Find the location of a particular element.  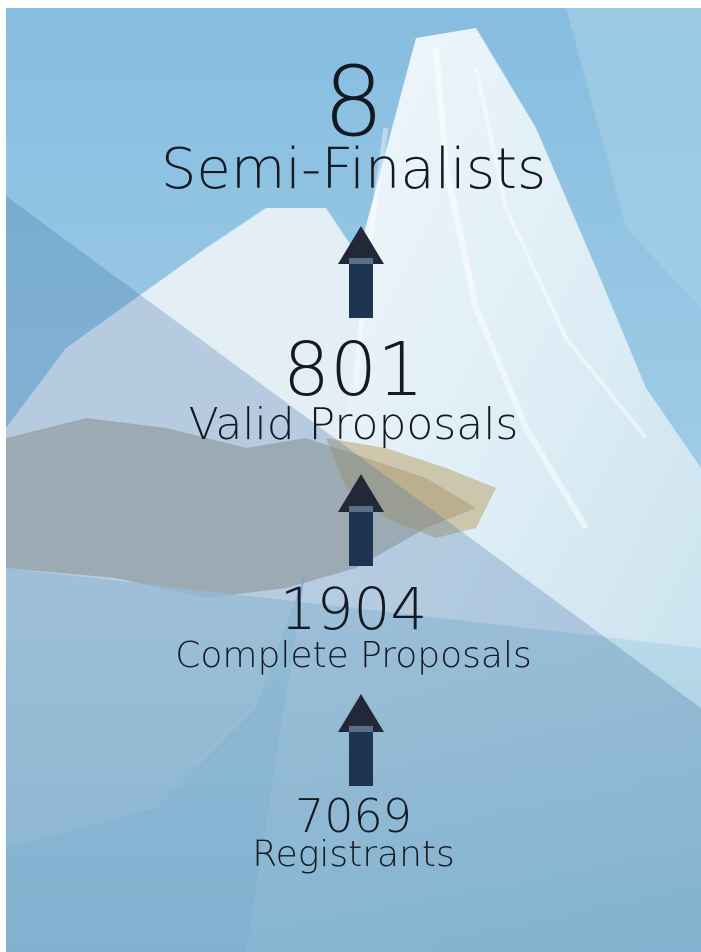

funnel-stage-semi-finalists: 8 Semi-Finalists is located at coordinates (353, 126).